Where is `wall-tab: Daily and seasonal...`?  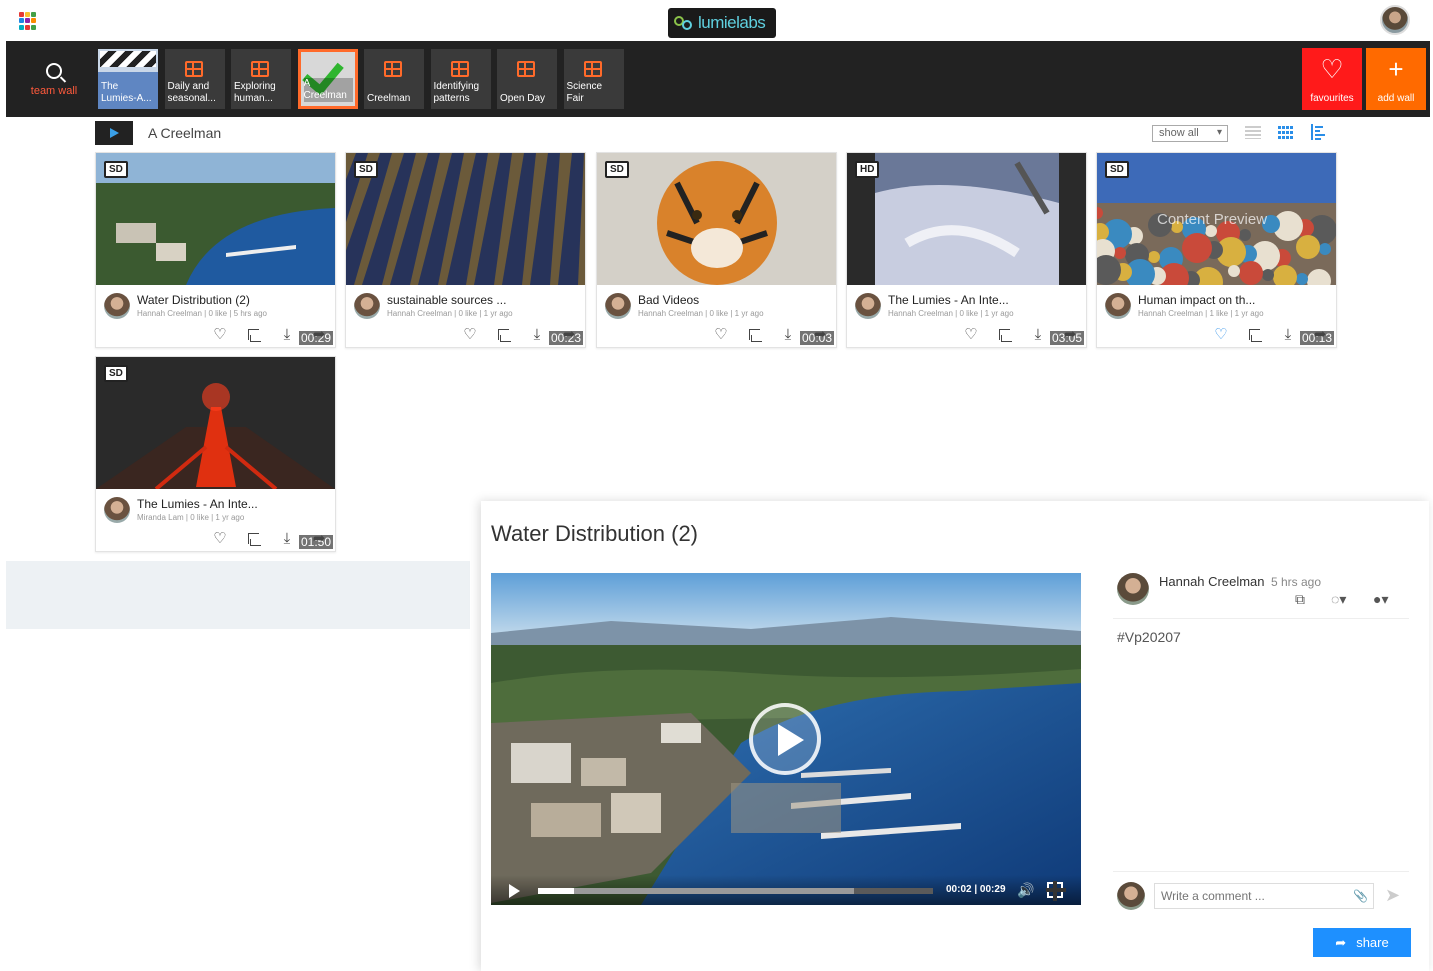 wall-tab: Daily and seasonal... is located at coordinates (194, 79).